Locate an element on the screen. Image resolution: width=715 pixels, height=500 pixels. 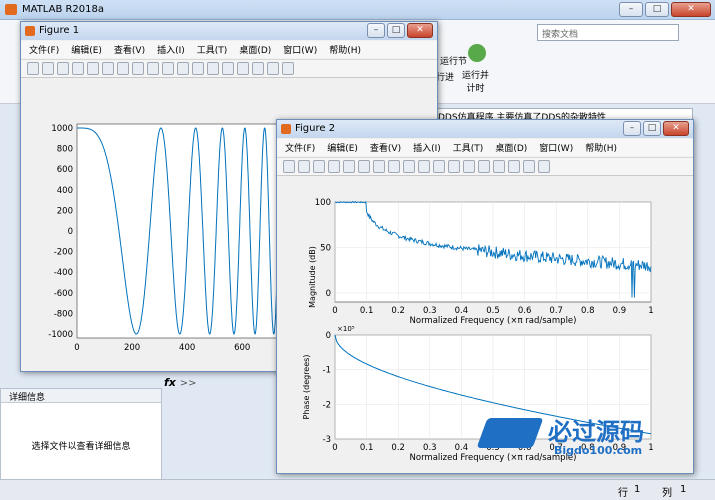
col-value: 1 is located at coordinates (683, 489).